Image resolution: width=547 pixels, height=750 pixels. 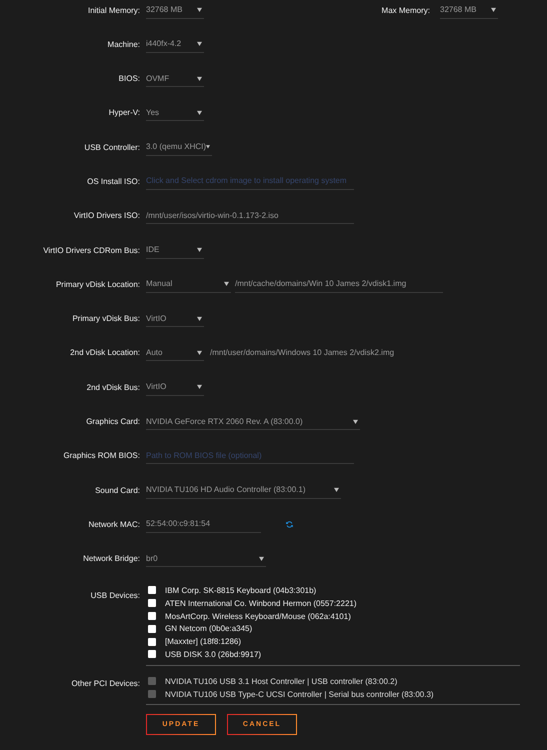 I want to click on dropdown: OVMF, so click(x=175, y=79).